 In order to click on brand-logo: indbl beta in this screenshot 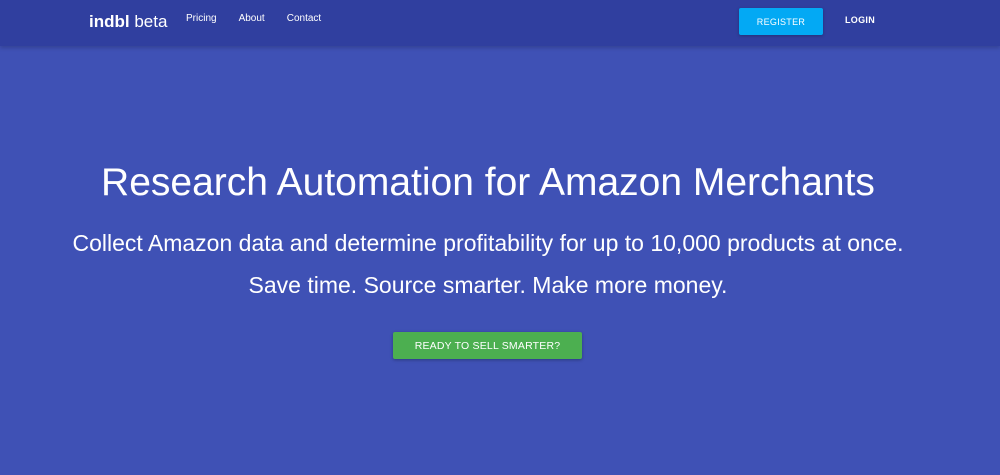, I will do `click(128, 22)`.